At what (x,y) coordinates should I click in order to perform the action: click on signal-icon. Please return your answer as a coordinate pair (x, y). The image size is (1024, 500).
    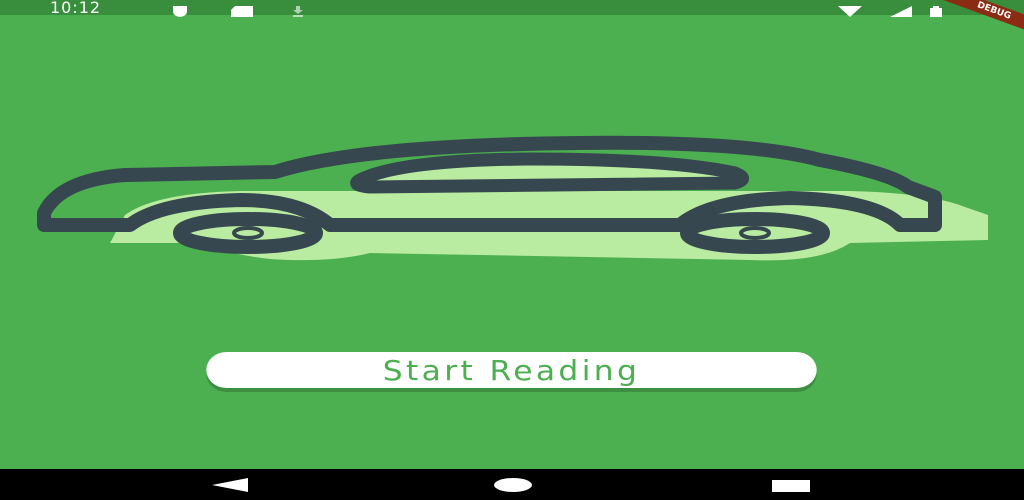
    Looking at the image, I should click on (901, 11).